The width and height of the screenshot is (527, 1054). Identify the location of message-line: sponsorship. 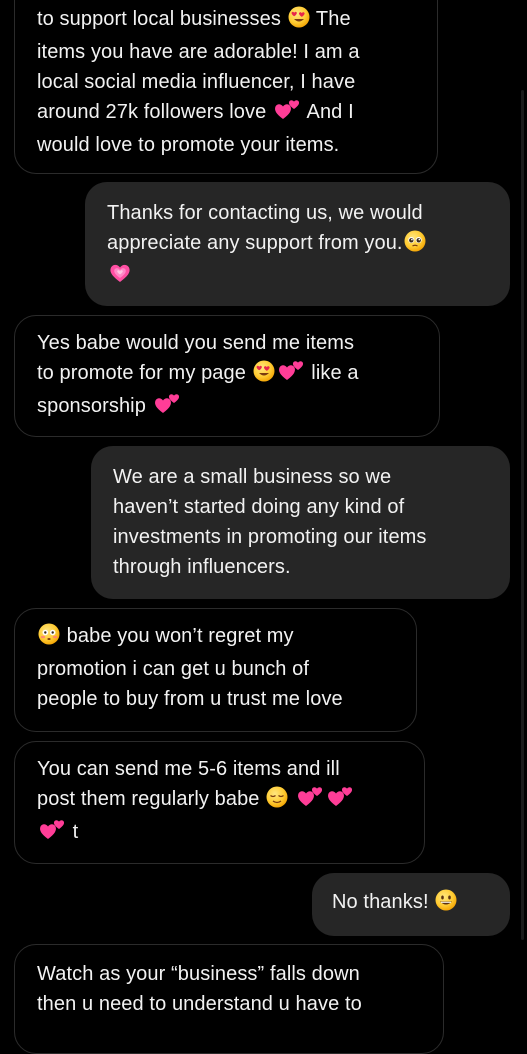
(227, 407).